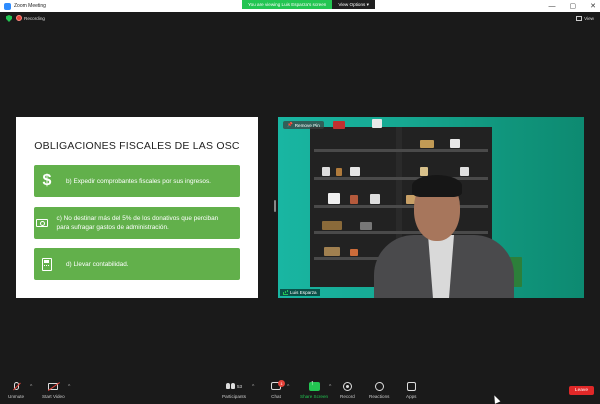 This screenshot has width=600, height=404. What do you see at coordinates (234, 396) in the screenshot?
I see `participants-label: Participants` at bounding box center [234, 396].